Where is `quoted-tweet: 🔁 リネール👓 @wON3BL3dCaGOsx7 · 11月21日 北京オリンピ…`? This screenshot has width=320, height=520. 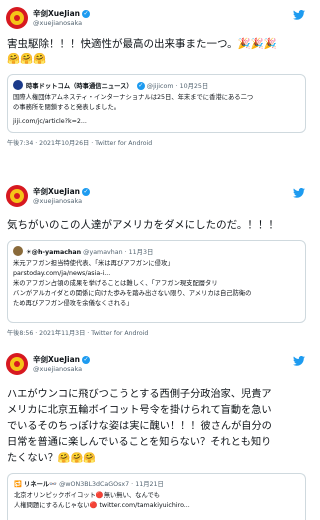 quoted-tweet: 🔁 リネール👓 @wON3BL3dCaGOsx7 · 11月21日 北京オリンピ… is located at coordinates (156, 496).